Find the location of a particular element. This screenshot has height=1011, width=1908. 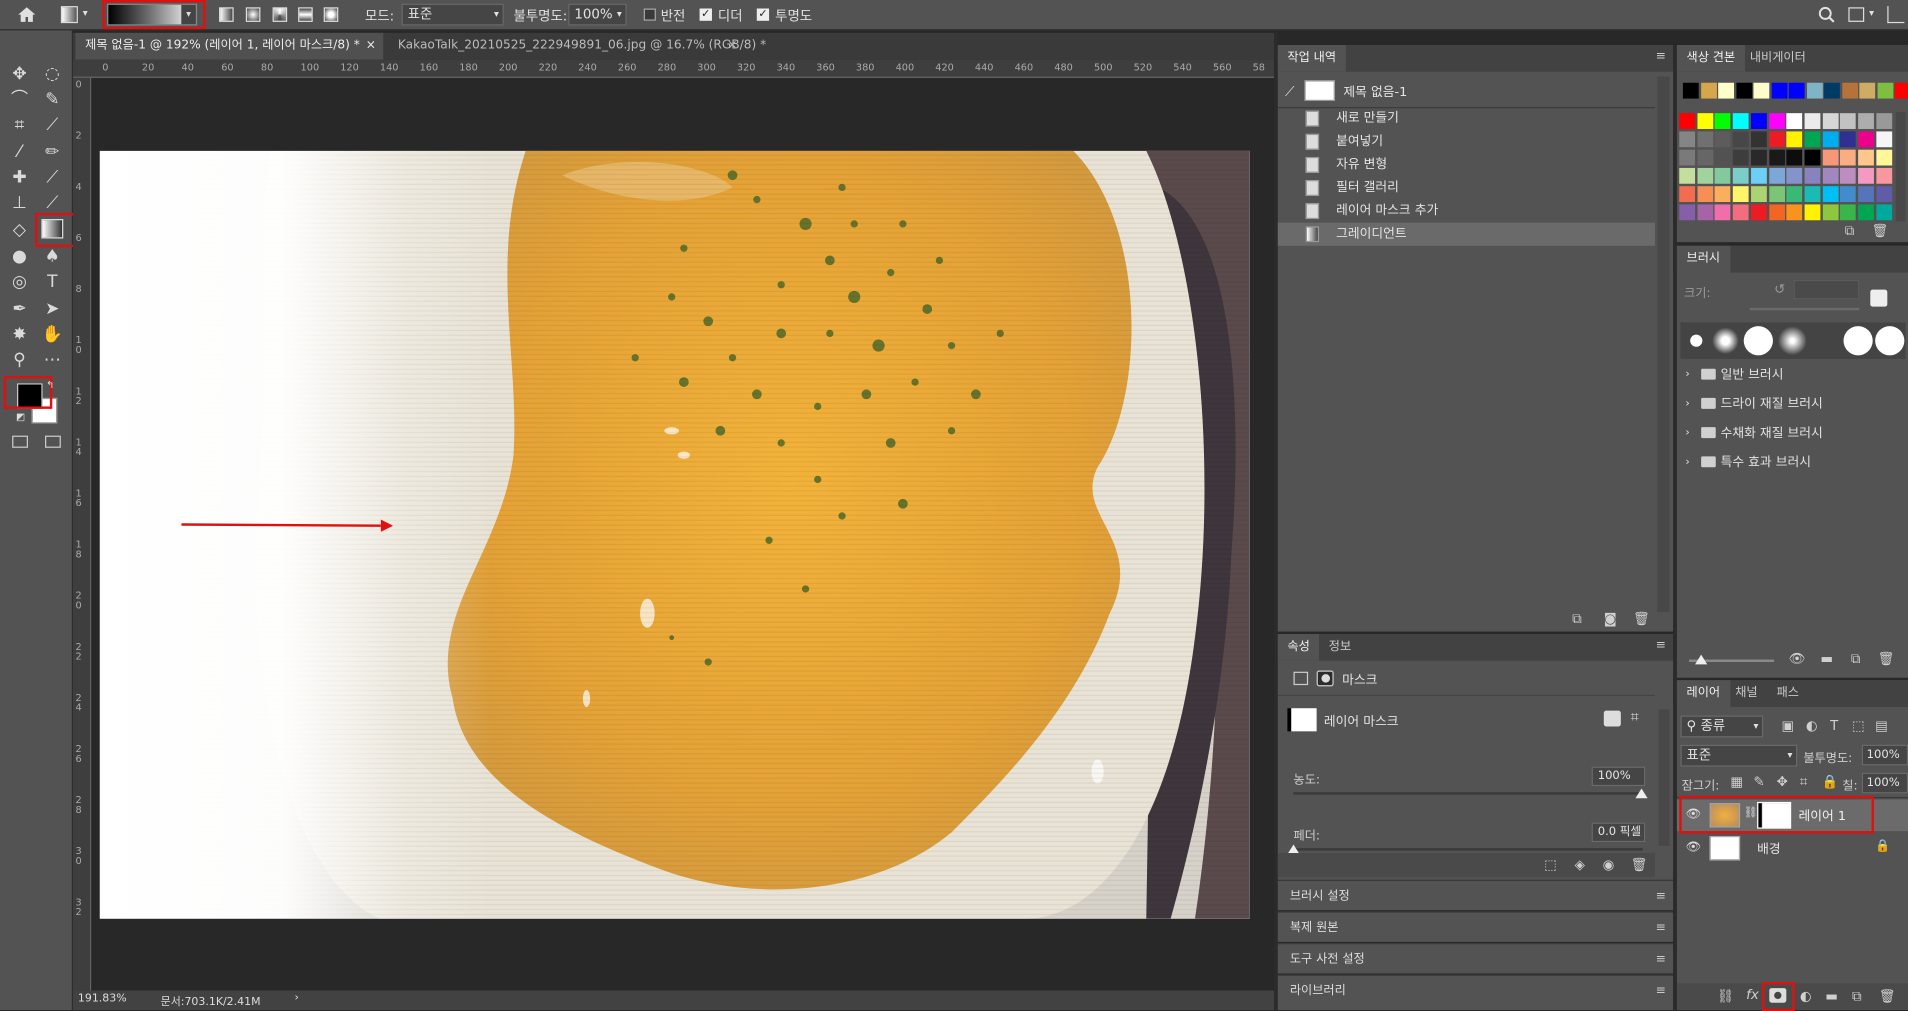

chain-link-icon: ⛓ is located at coordinates (1751, 813).